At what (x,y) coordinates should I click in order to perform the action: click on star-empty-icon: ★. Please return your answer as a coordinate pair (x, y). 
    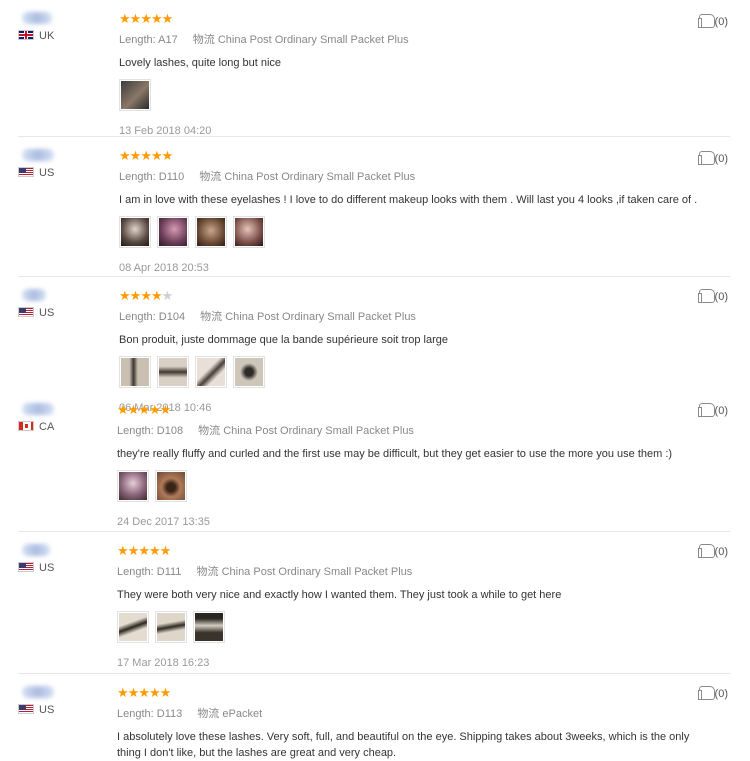
    Looking at the image, I should click on (167, 295).